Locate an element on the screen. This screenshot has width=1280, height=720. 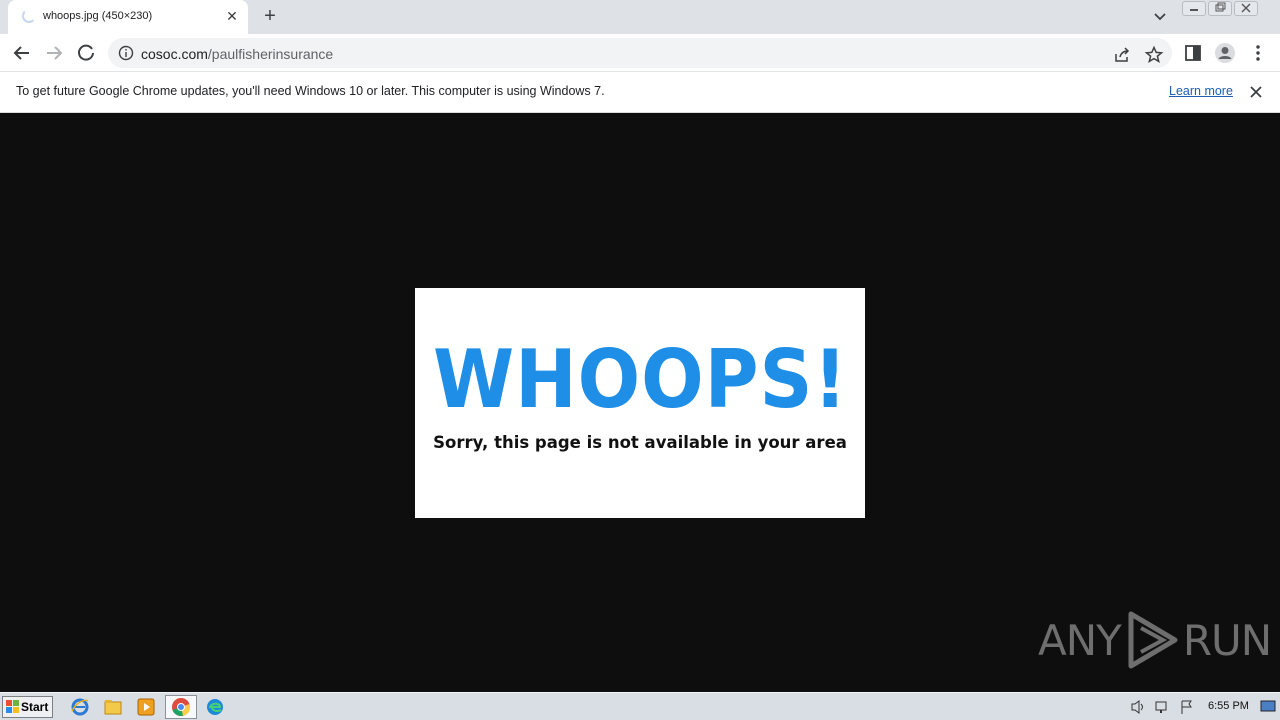
start-button: Start is located at coordinates (27, 707).